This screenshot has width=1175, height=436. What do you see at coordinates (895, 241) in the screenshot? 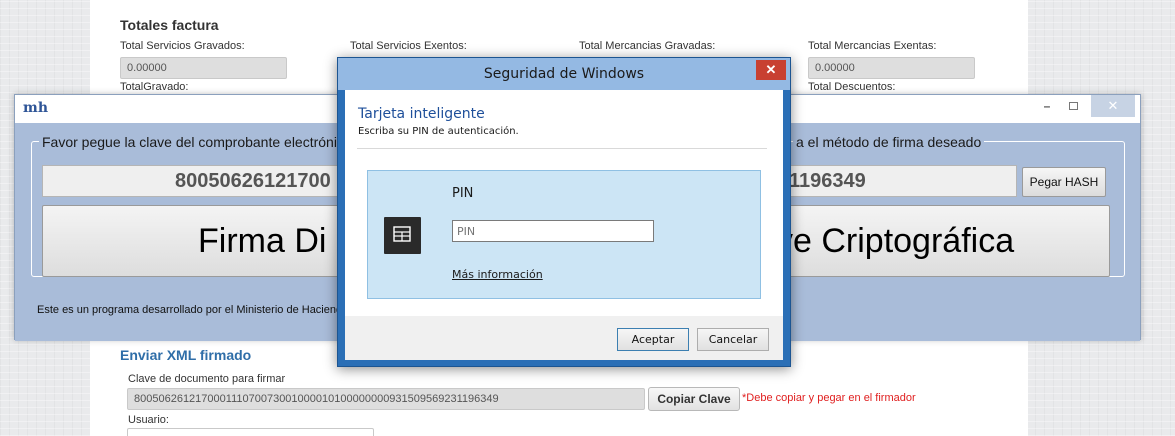
I see `sign-button-label-right: ve Criptográfica` at bounding box center [895, 241].